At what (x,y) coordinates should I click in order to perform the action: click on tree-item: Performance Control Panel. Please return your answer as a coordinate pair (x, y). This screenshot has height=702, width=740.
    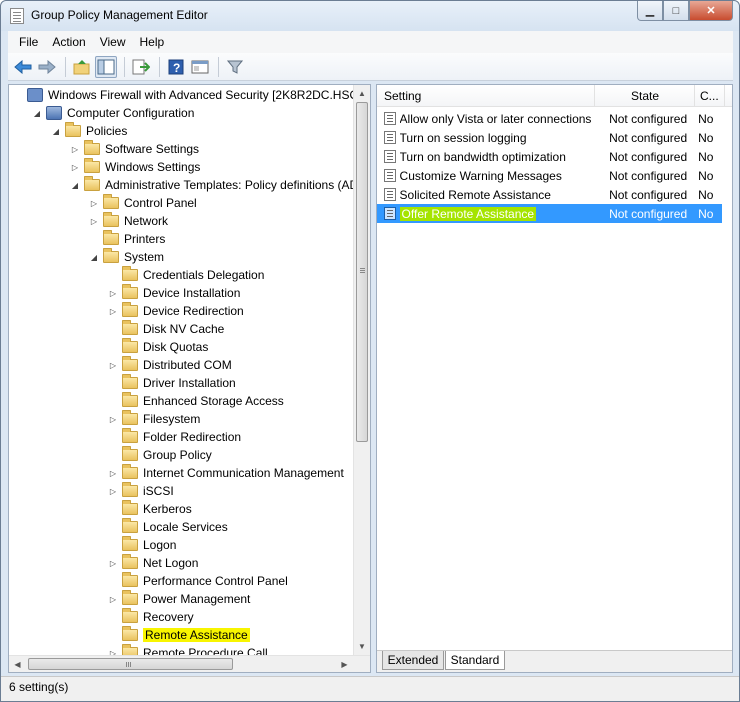
    Looking at the image, I should click on (198, 581).